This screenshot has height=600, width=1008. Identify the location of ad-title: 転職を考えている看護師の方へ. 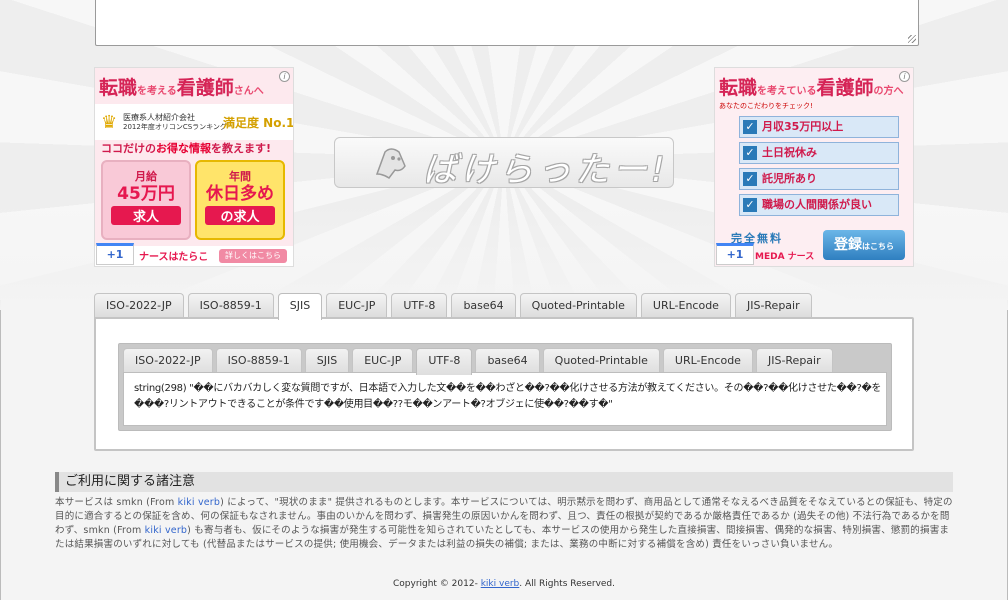
(811, 88).